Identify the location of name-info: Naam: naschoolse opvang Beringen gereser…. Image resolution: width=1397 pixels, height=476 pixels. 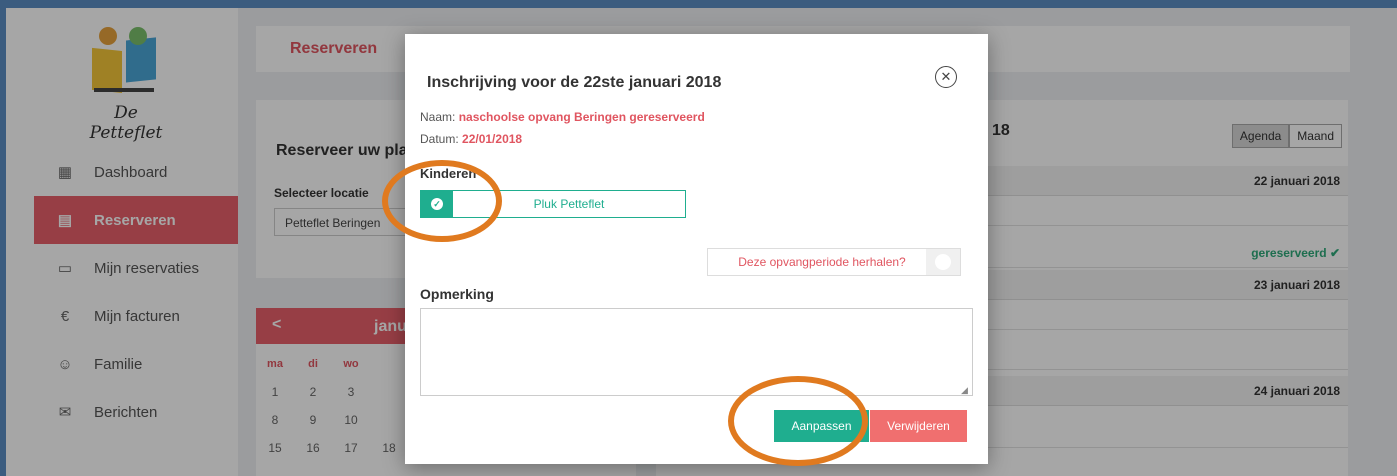
(562, 117).